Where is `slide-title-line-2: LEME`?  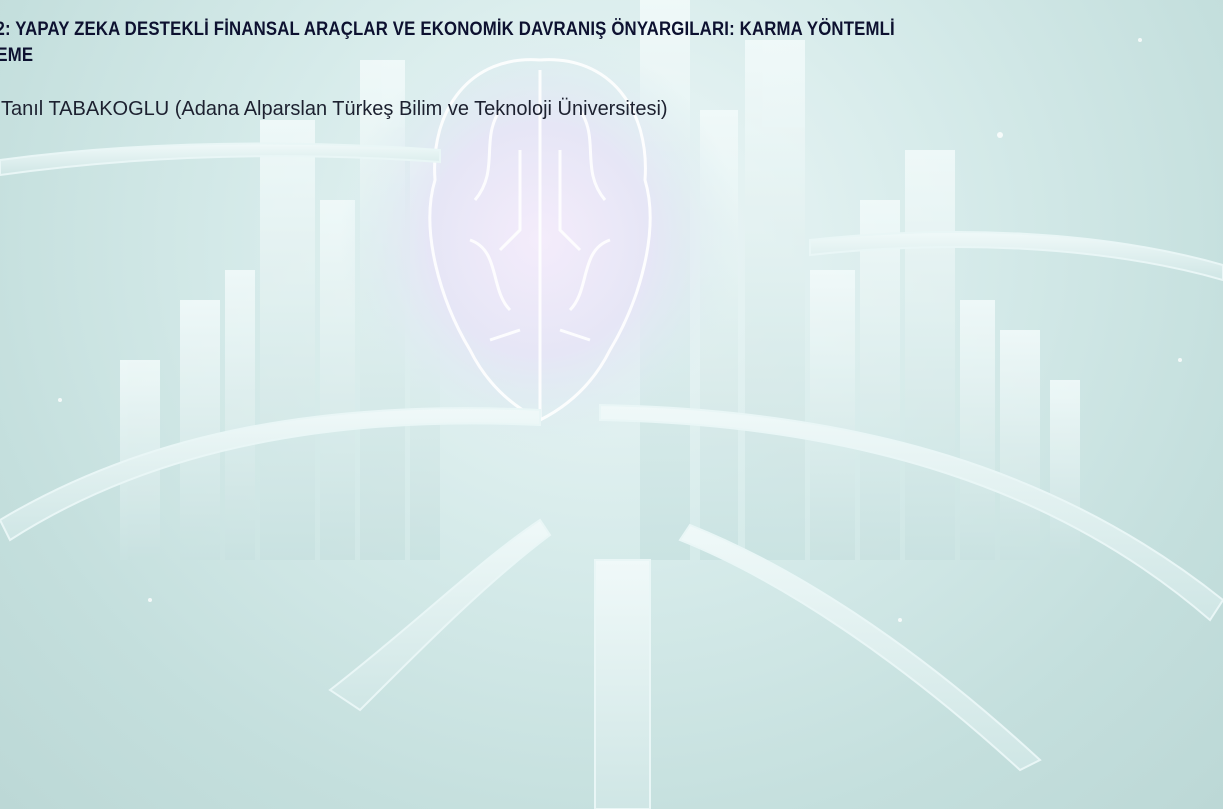 slide-title-line-2: LEME is located at coordinates (17, 55).